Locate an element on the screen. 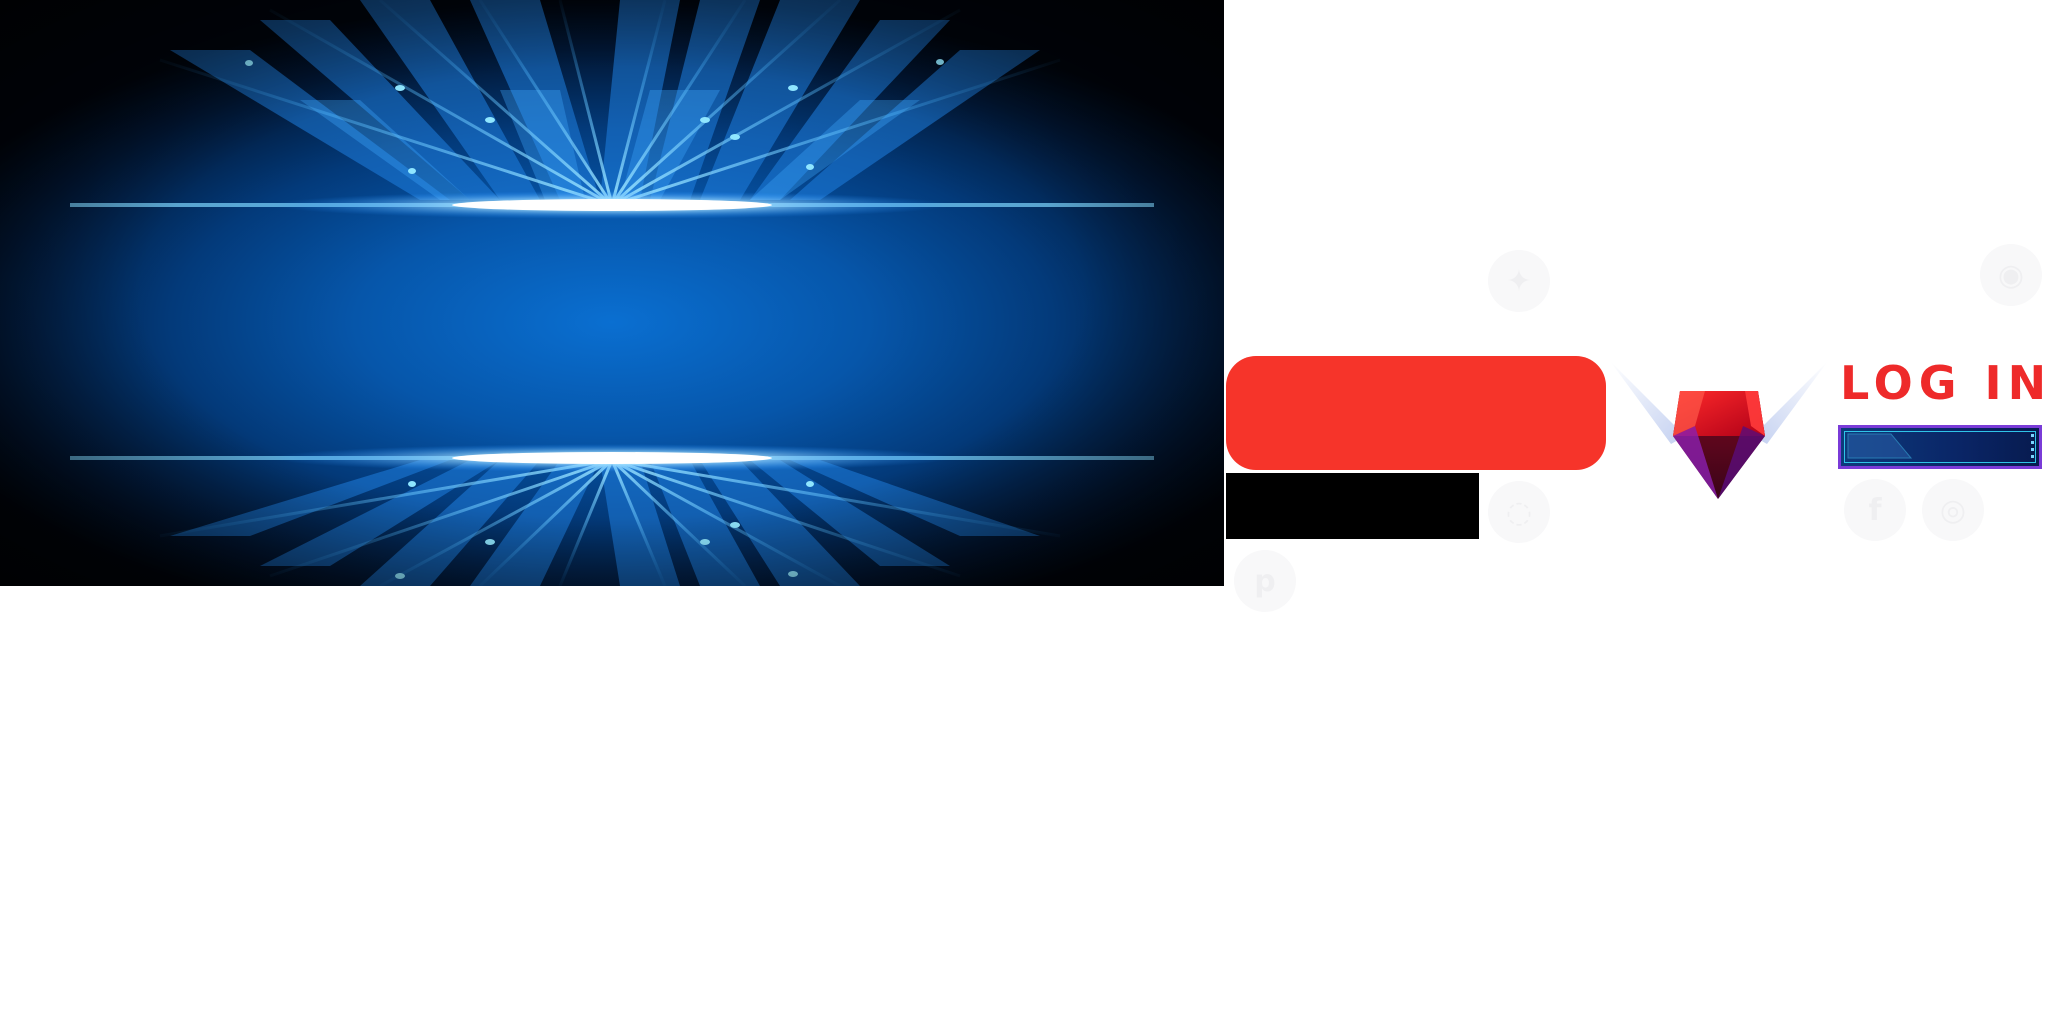  instagram-icon: ◎ is located at coordinates (1953, 510).